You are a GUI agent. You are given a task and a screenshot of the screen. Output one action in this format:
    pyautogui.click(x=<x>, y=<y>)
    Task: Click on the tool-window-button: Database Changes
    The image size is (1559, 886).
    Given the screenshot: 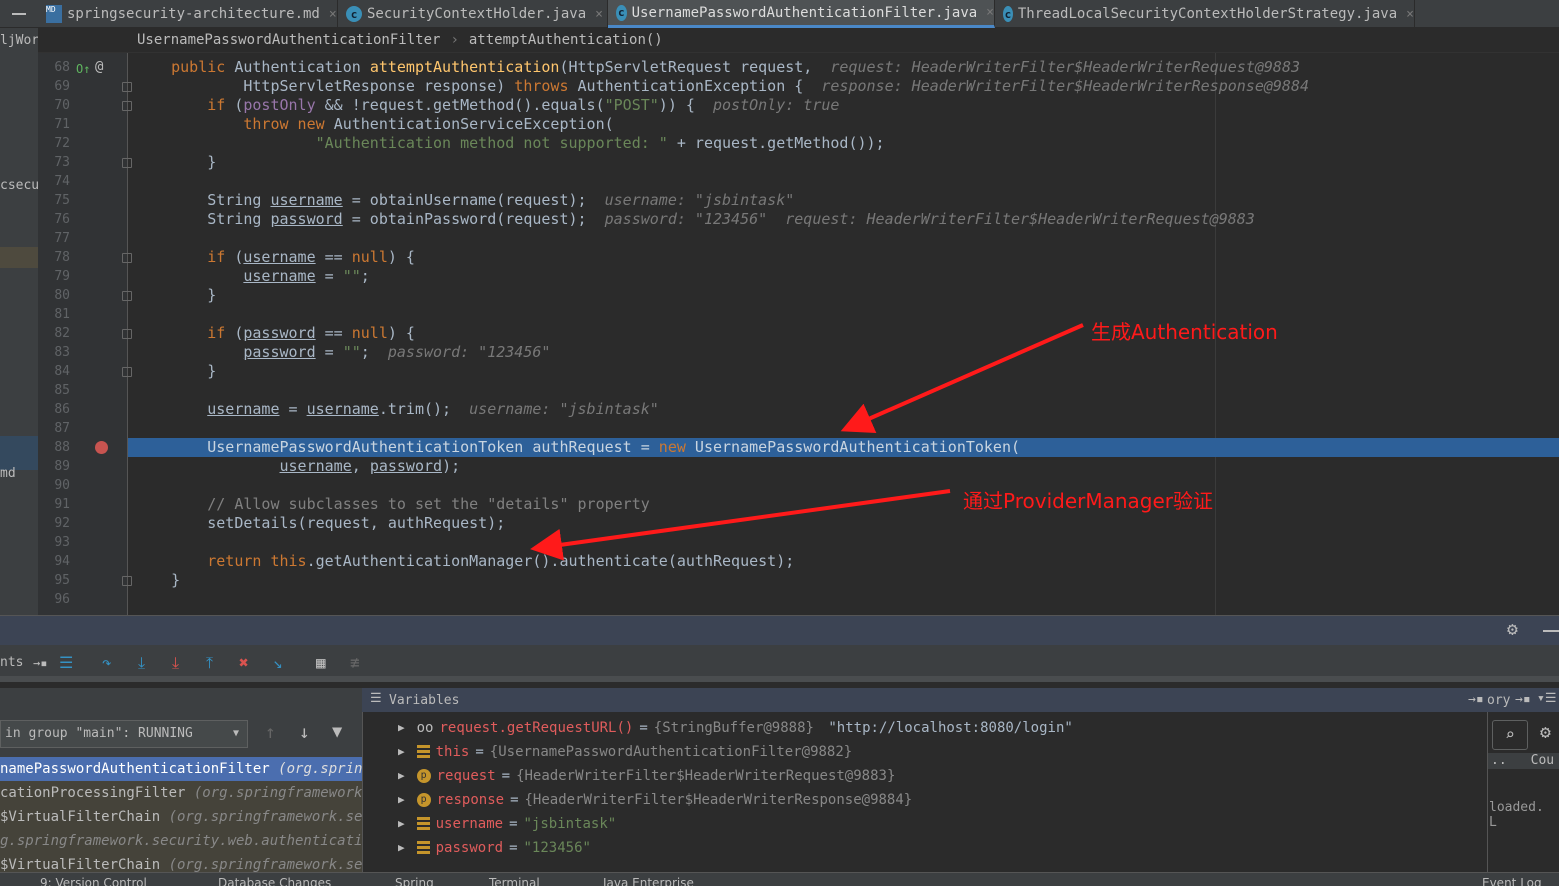 What is the action you would take?
    pyautogui.click(x=274, y=881)
    